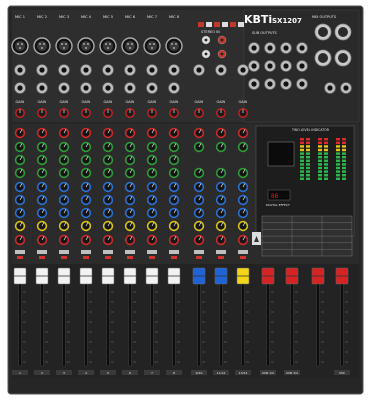  Describe the element at coordinates (181, 372) in the screenshot. I see `channel-number-labels: 1 2 3 4 5 6 7 8 9/10 11/12 13/14 SUB 1/2 SUB 3/4 MIX` at that location.